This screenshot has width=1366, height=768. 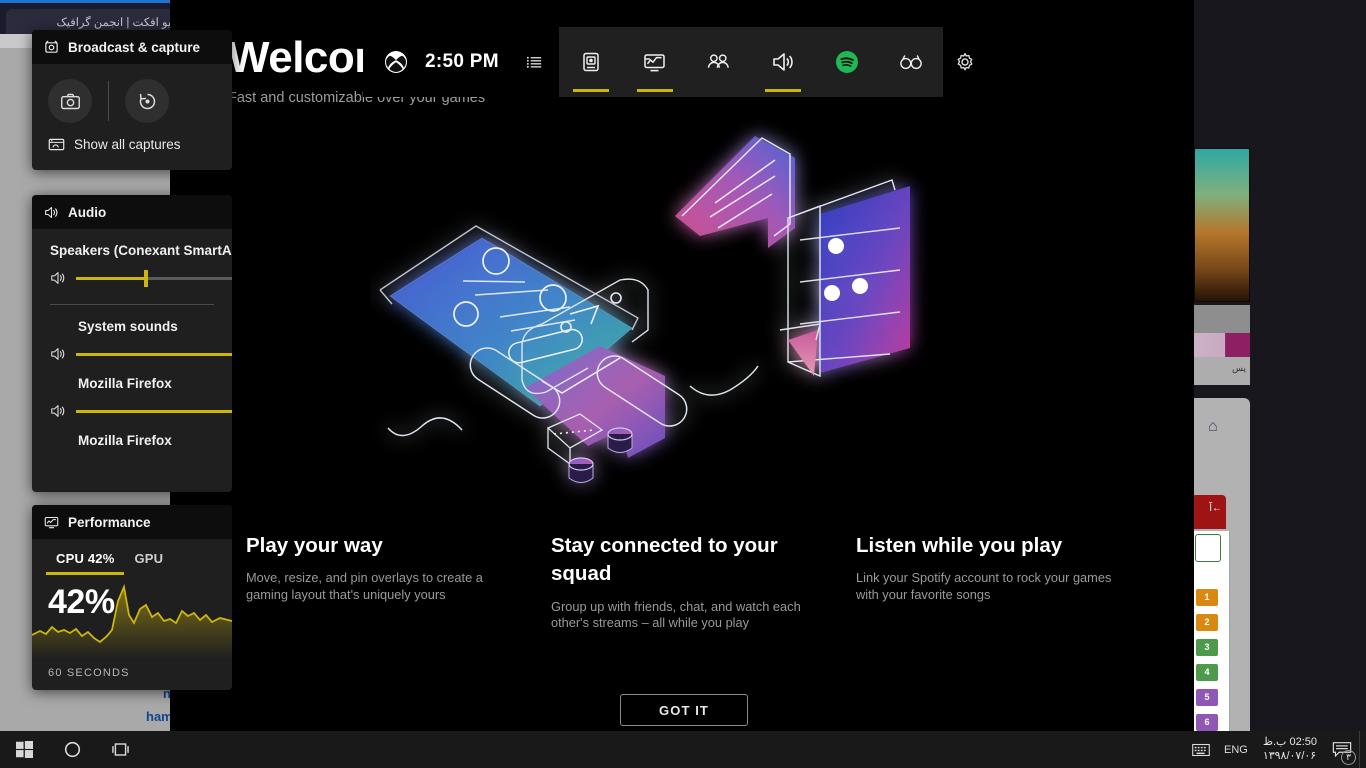 What do you see at coordinates (396, 62) in the screenshot?
I see `xbox-icon` at bounding box center [396, 62].